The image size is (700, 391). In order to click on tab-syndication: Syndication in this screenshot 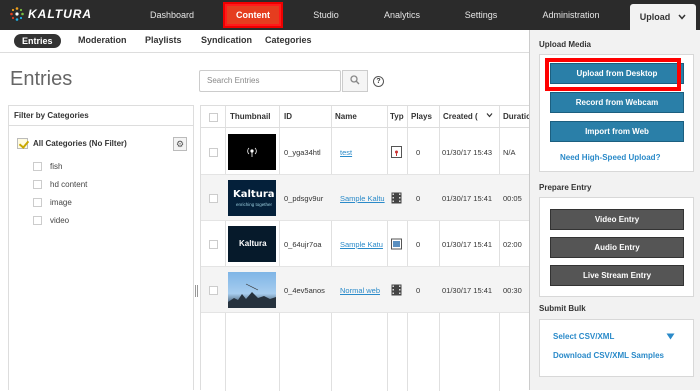, I will do `click(226, 40)`.